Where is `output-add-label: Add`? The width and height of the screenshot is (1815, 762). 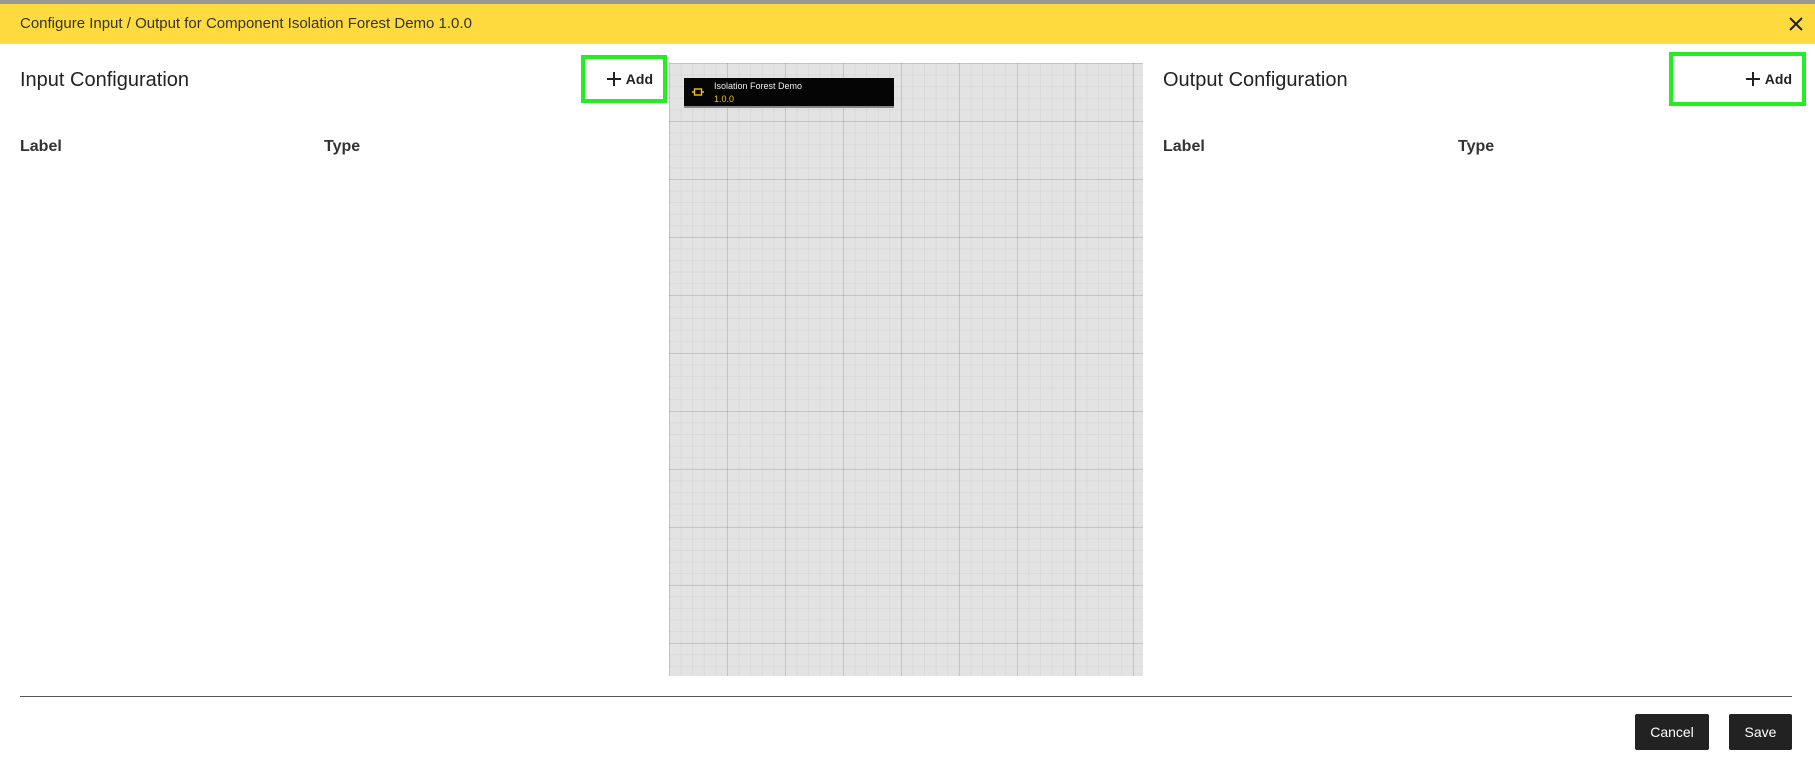 output-add-label: Add is located at coordinates (1778, 79).